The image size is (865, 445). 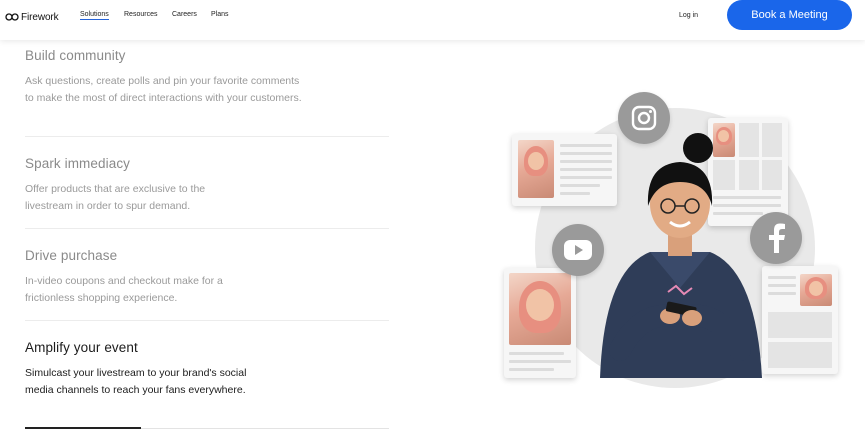 What do you see at coordinates (184, 14) in the screenshot?
I see `nav-careers: Careers` at bounding box center [184, 14].